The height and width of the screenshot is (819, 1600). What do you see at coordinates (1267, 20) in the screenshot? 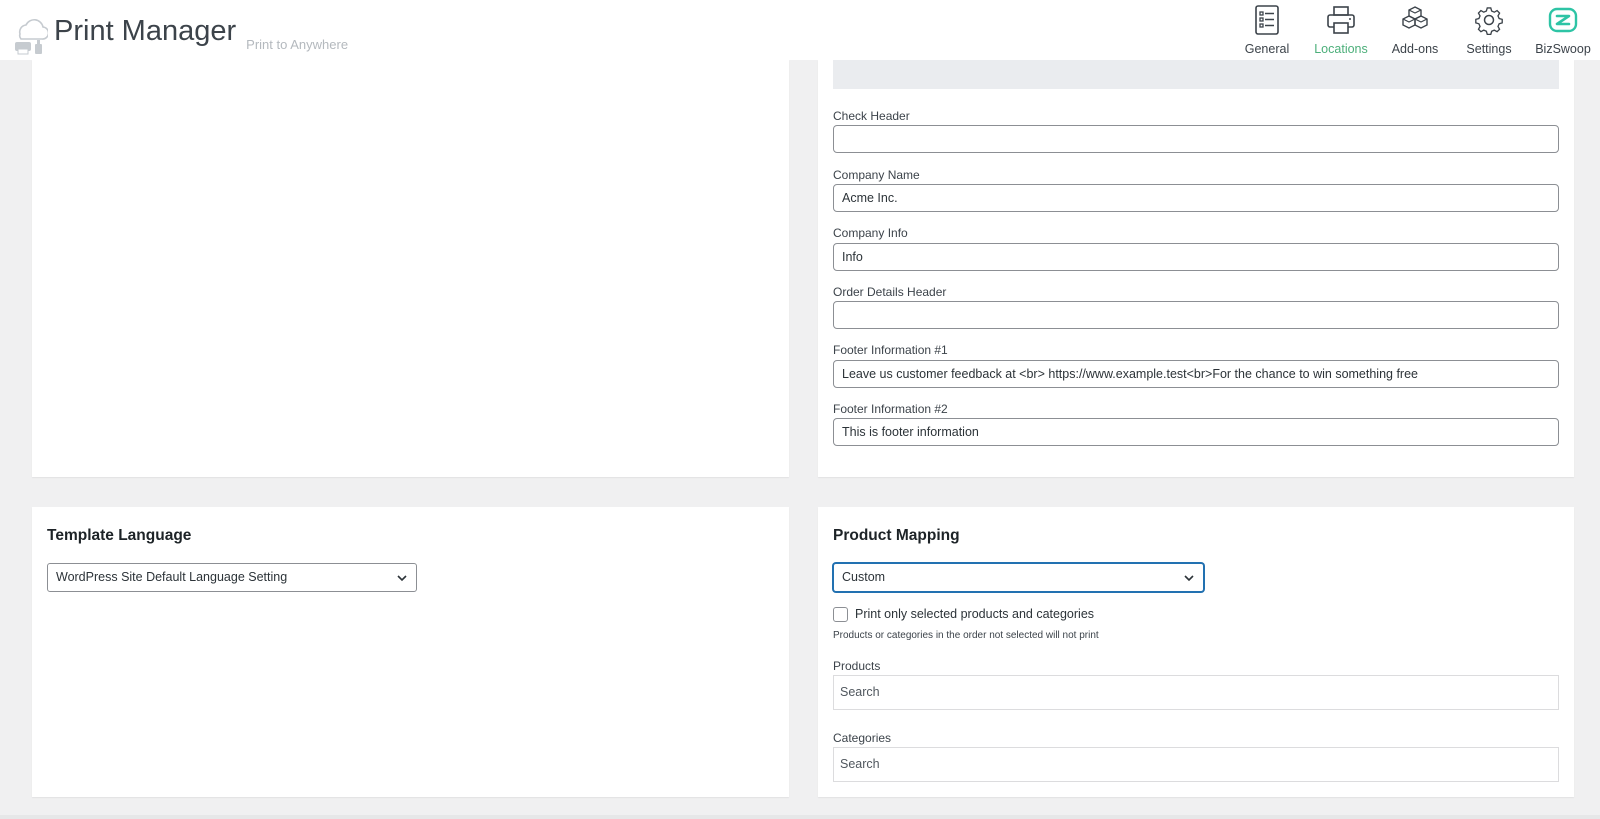
I see `list-icon` at bounding box center [1267, 20].